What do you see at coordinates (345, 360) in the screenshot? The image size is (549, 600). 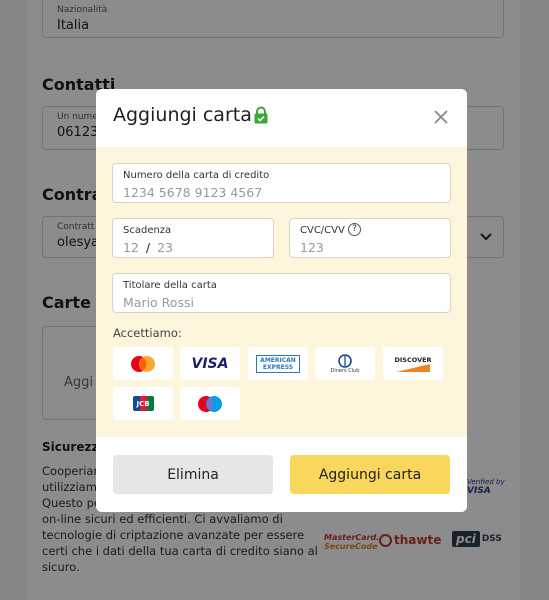 I see `diners-icon` at bounding box center [345, 360].